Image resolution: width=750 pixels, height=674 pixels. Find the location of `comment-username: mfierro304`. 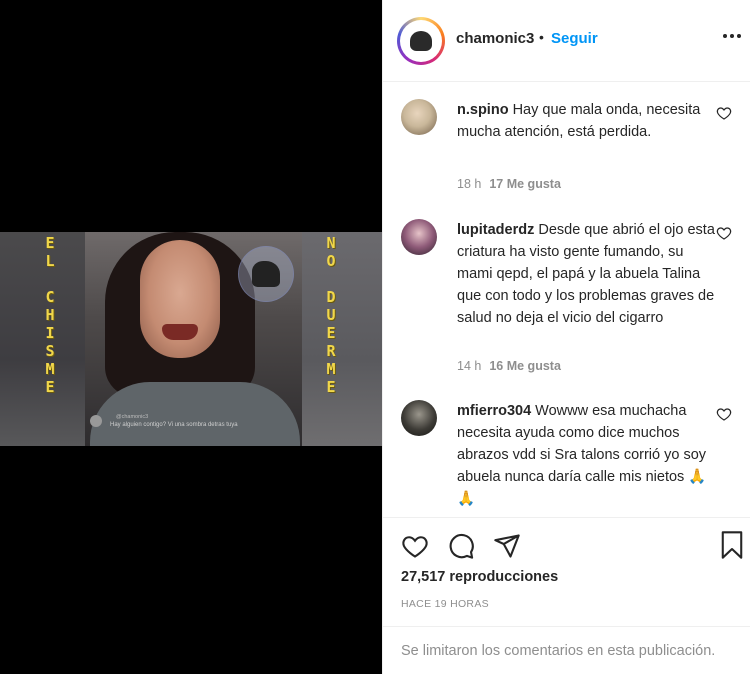

comment-username: mfierro304 is located at coordinates (494, 411).